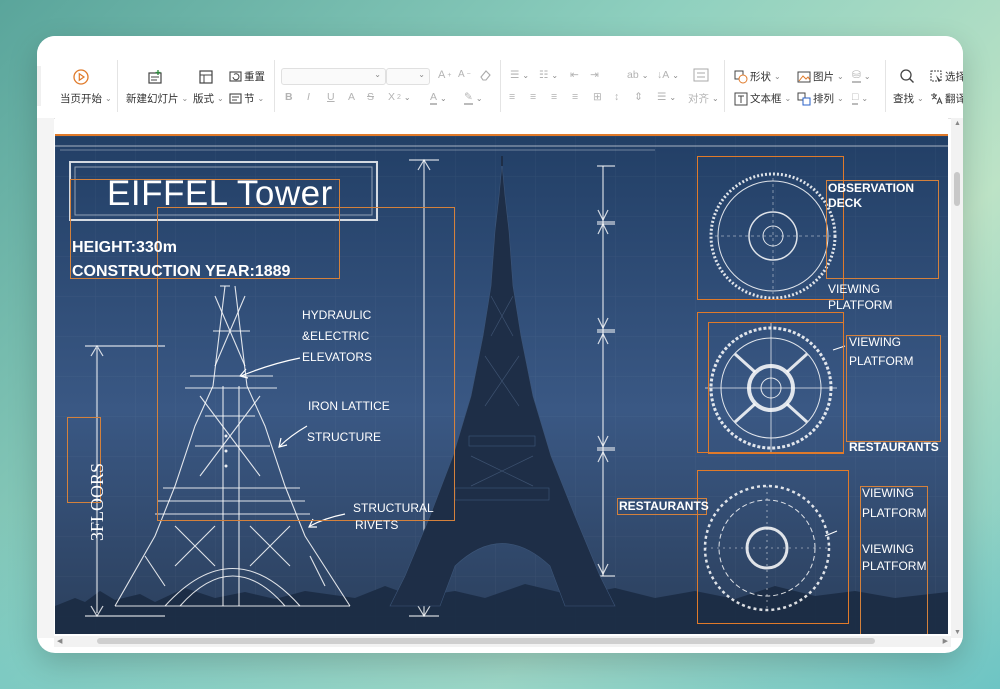 The width and height of the screenshot is (1000, 689). What do you see at coordinates (594, 75) in the screenshot?
I see `increase-indent-icon: ⇥` at bounding box center [594, 75].